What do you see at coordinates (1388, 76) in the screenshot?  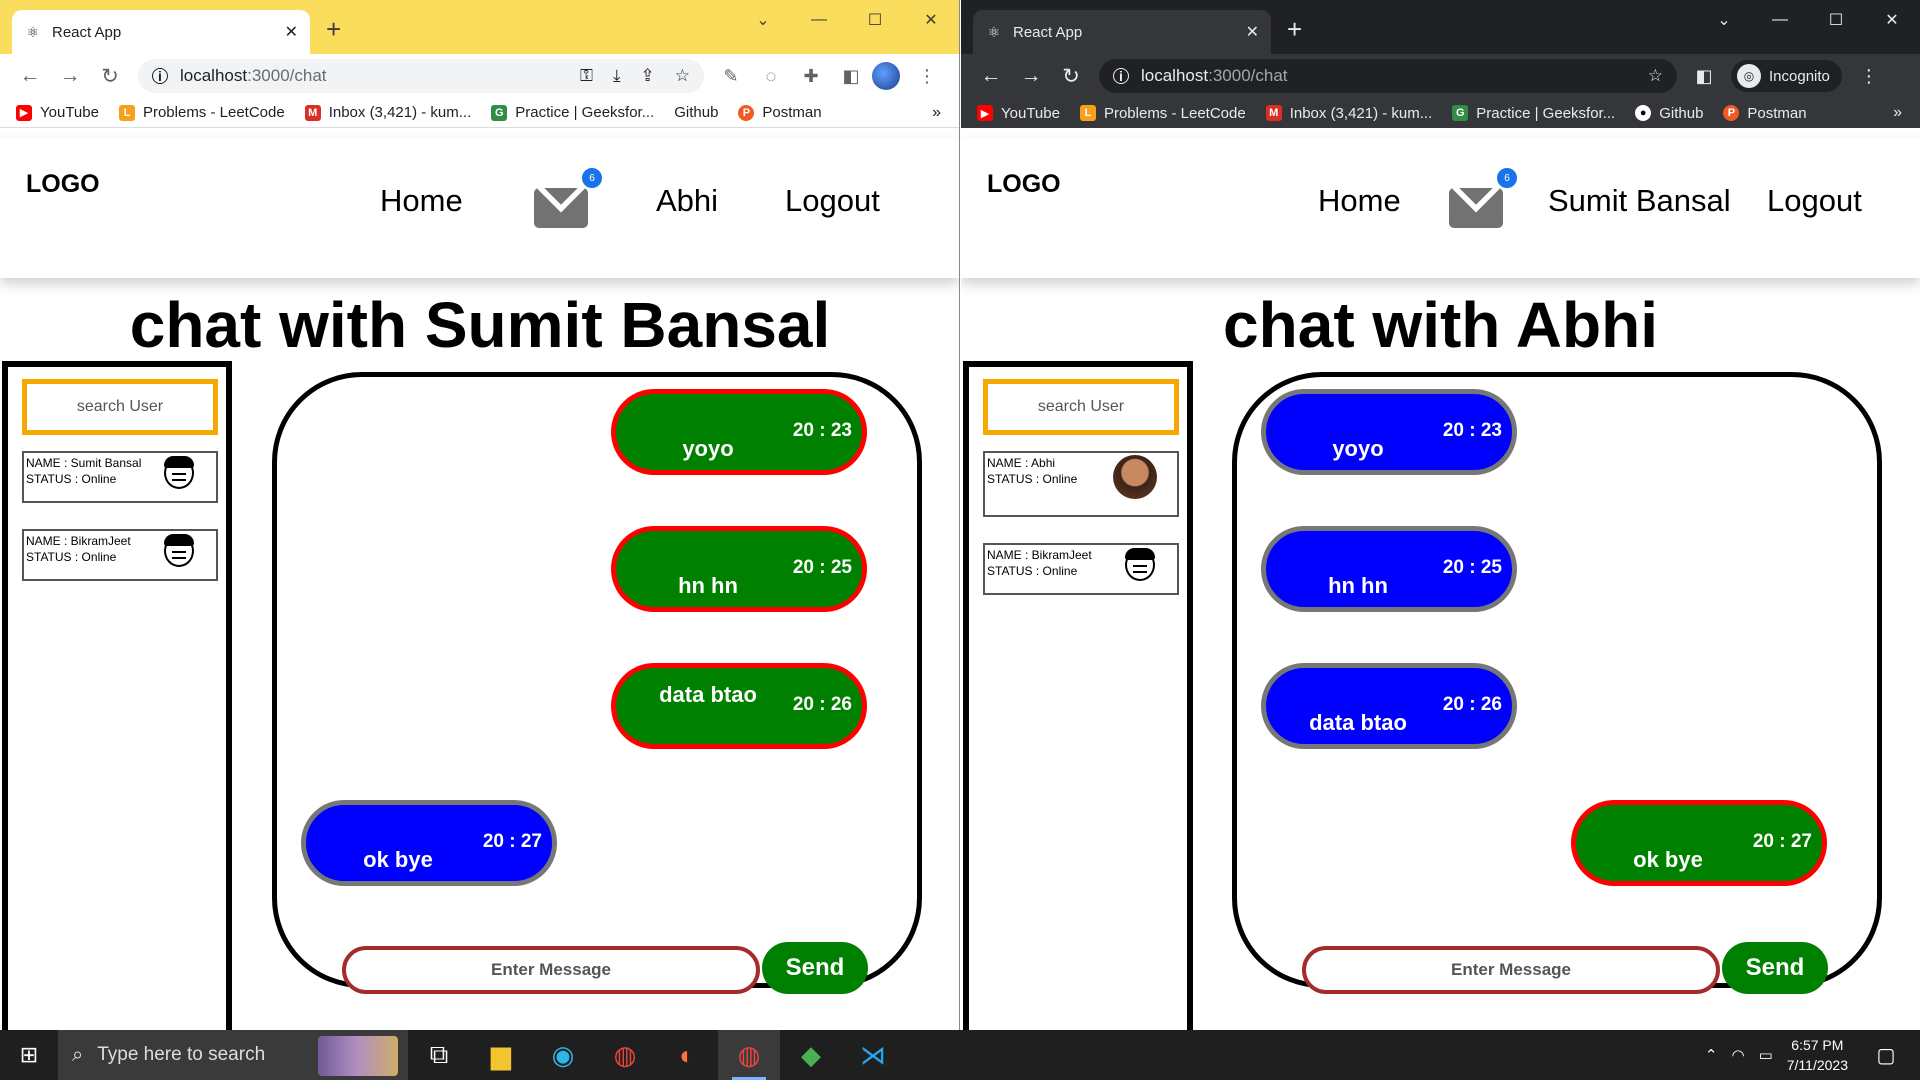 I see `address-bar: i localhost:3000/chat ☆` at bounding box center [1388, 76].